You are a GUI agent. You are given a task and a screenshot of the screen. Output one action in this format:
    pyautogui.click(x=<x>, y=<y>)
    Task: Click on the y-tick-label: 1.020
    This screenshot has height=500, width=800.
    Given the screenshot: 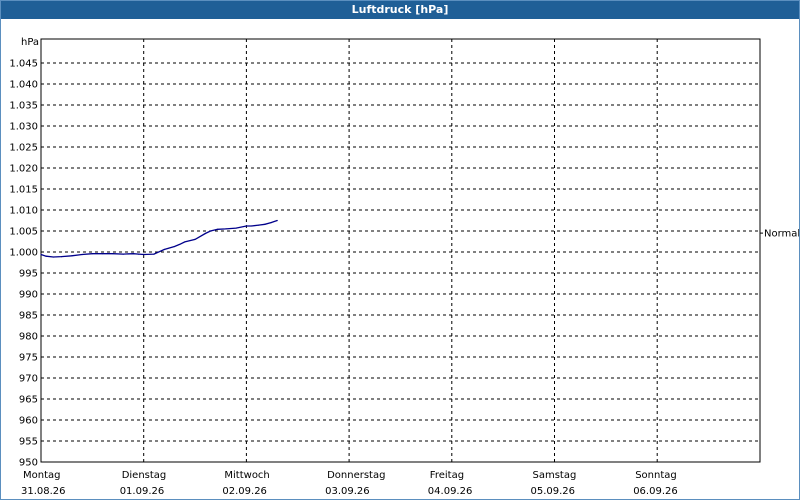 What is the action you would take?
    pyautogui.click(x=23, y=169)
    